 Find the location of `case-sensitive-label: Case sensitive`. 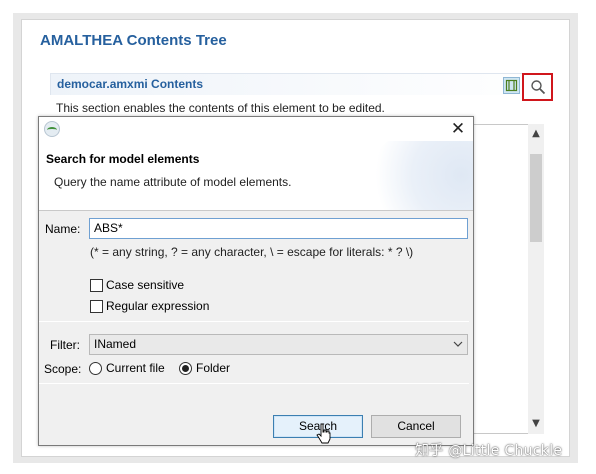

case-sensitive-label: Case sensitive is located at coordinates (145, 285).